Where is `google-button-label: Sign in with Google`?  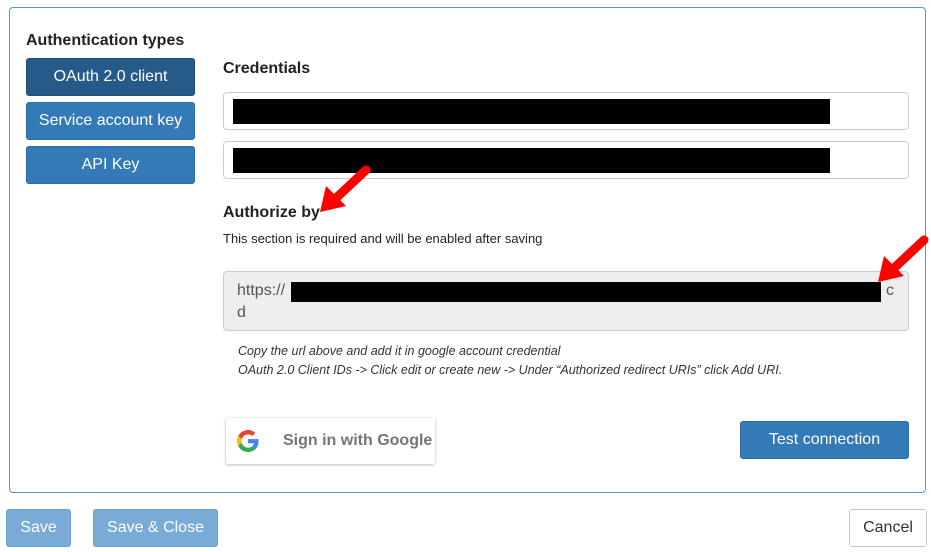 google-button-label: Sign in with Google is located at coordinates (358, 440).